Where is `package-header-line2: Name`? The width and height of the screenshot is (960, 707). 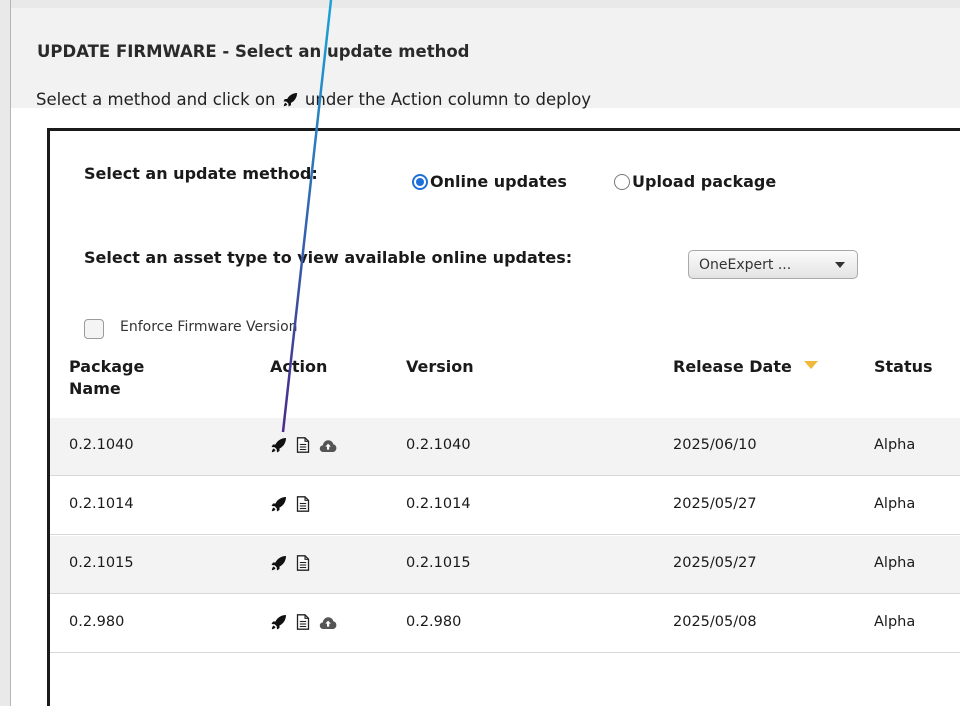
package-header-line2: Name is located at coordinates (95, 388).